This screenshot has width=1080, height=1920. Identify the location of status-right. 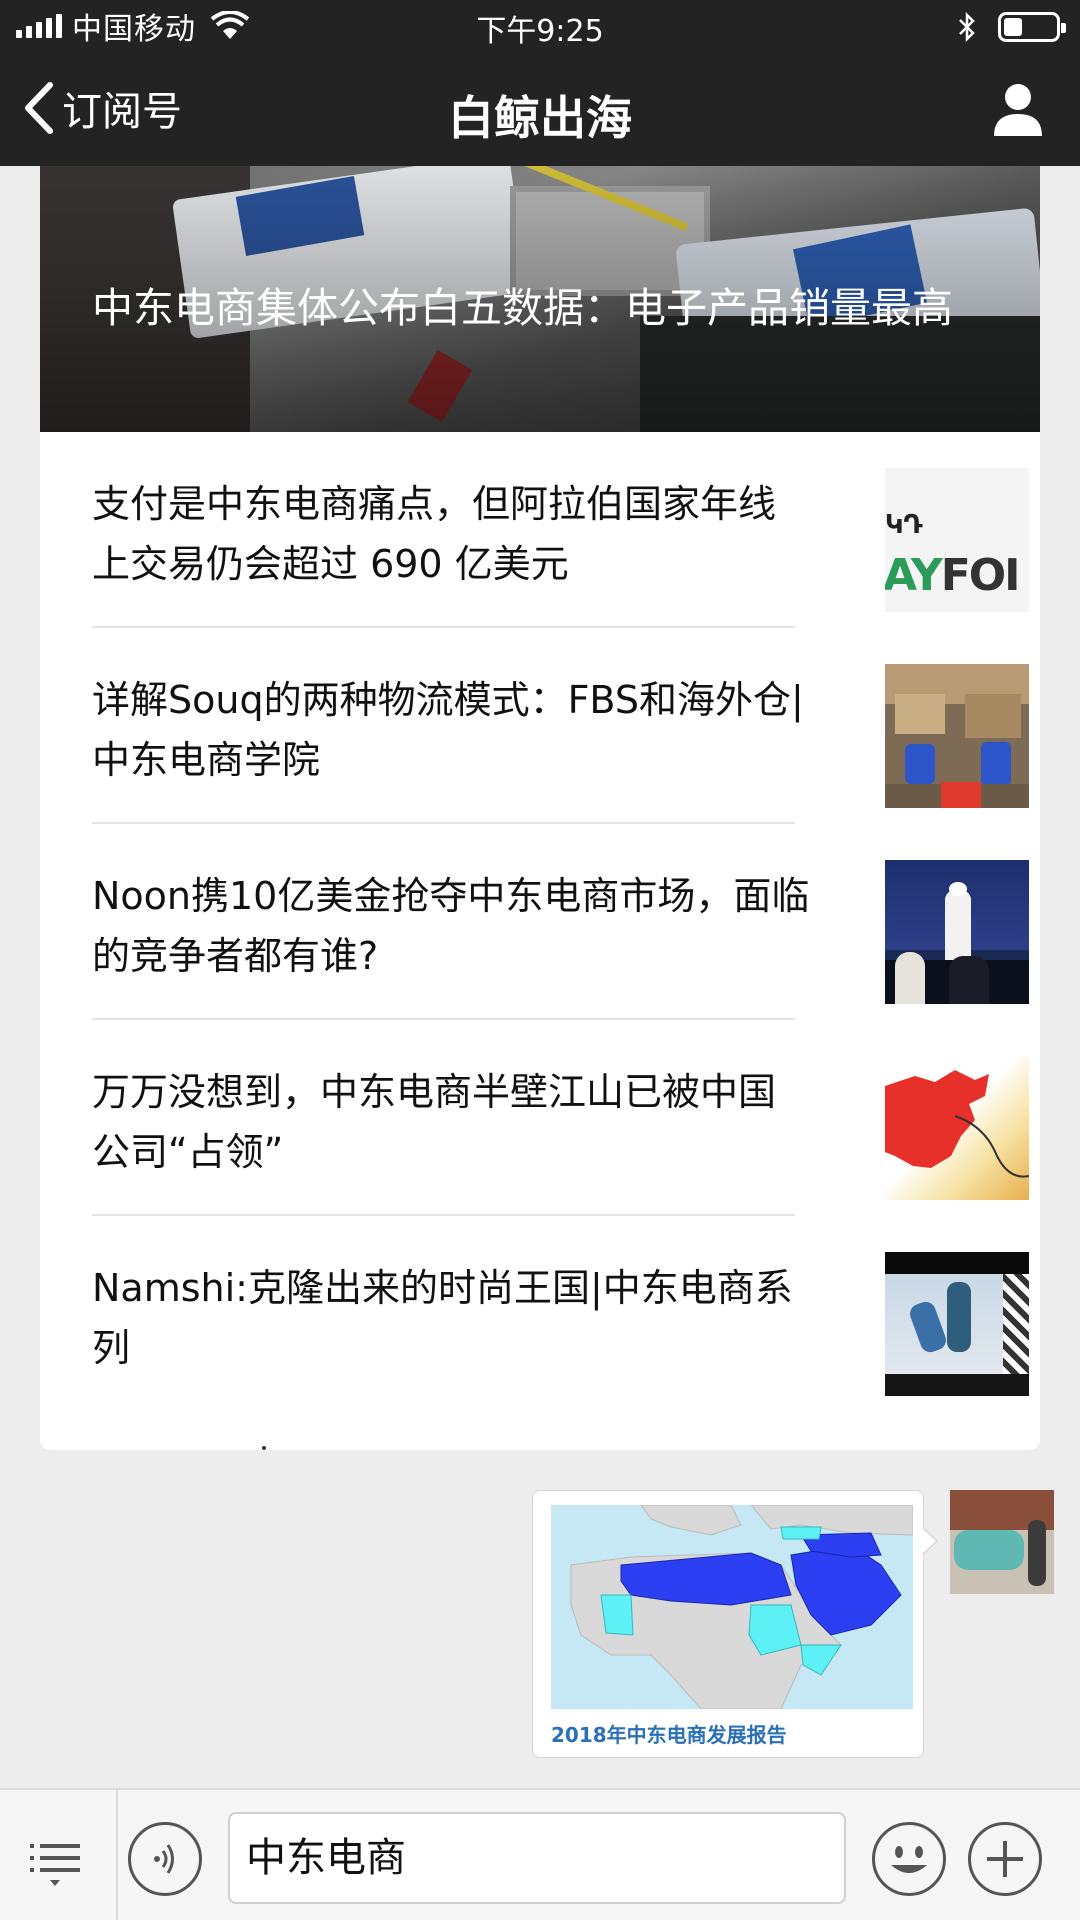
(1011, 27).